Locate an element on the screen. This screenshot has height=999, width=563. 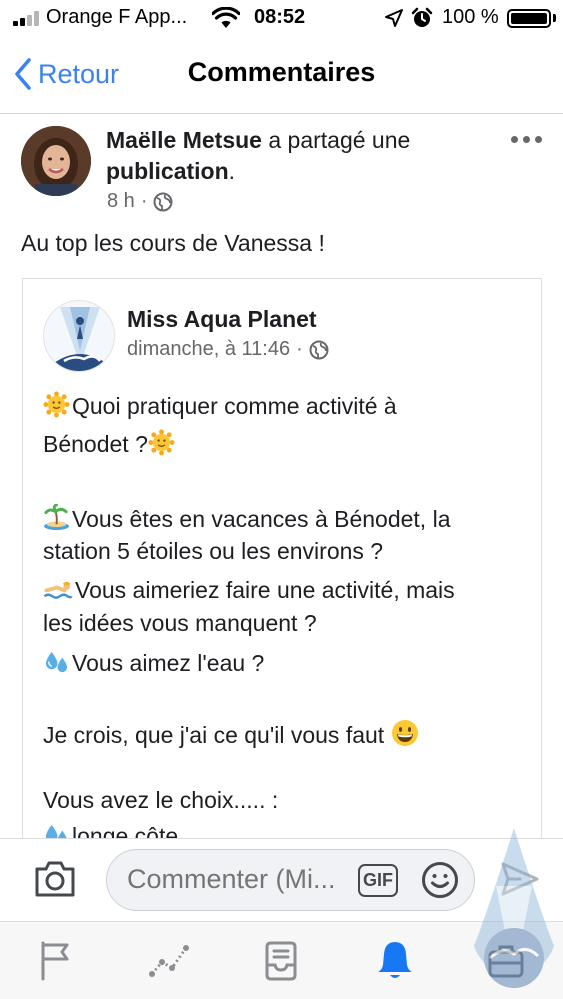
text-line: Bénodet ? is located at coordinates (110, 443).